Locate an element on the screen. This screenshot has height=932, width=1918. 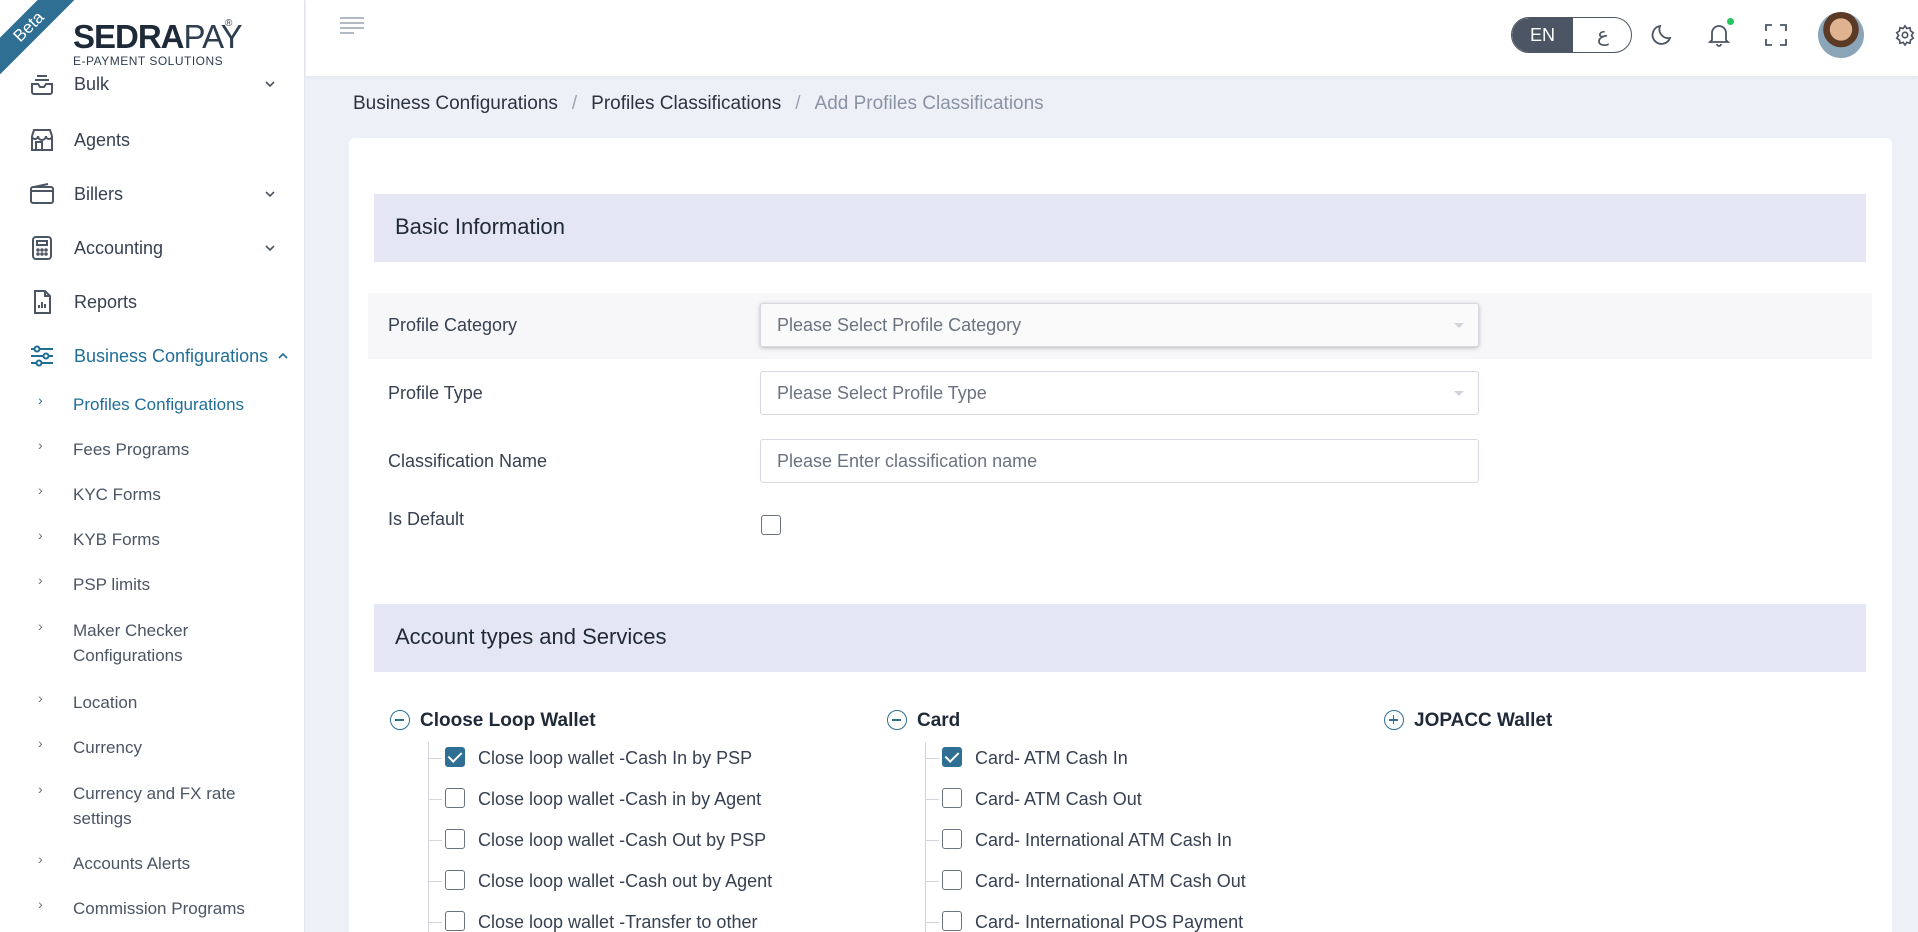
is-default-row: Is Default is located at coordinates (1120, 521).